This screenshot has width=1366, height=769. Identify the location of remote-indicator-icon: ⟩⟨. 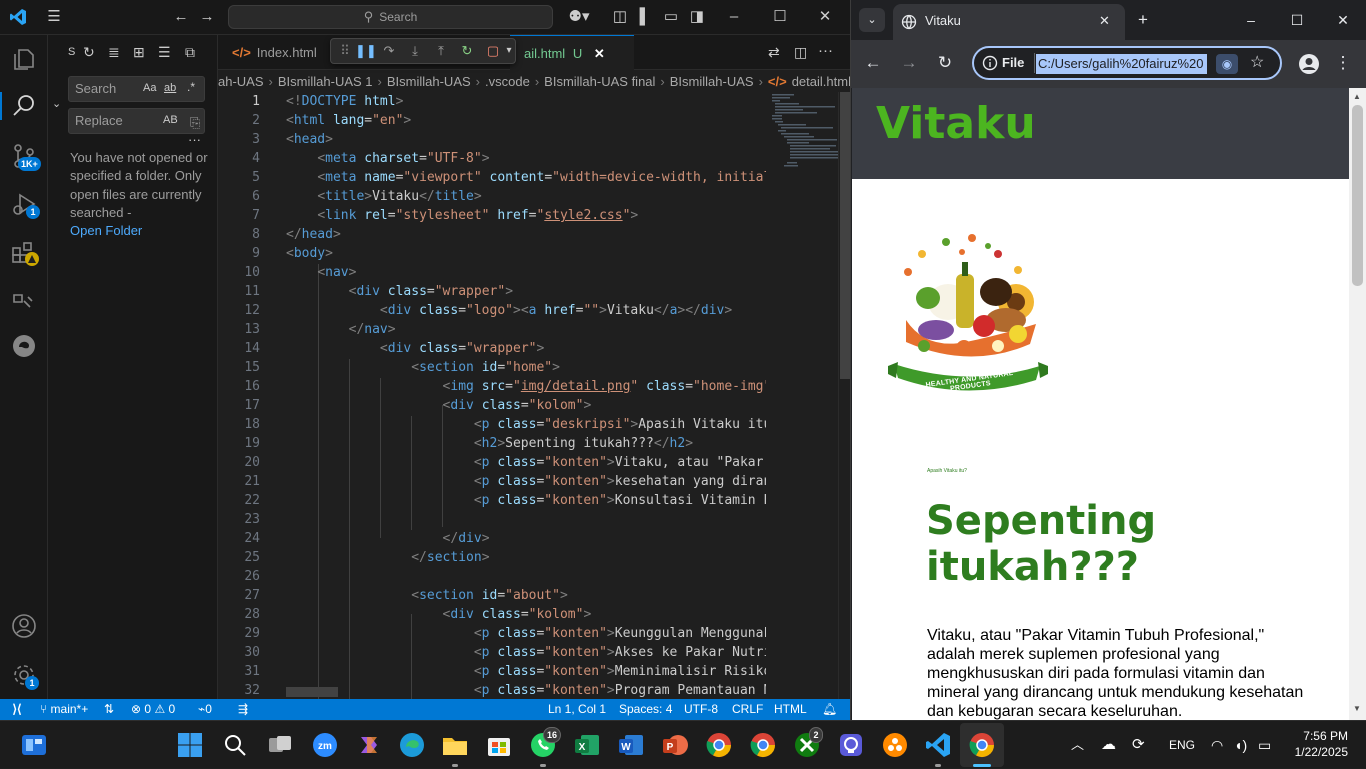
(17, 709).